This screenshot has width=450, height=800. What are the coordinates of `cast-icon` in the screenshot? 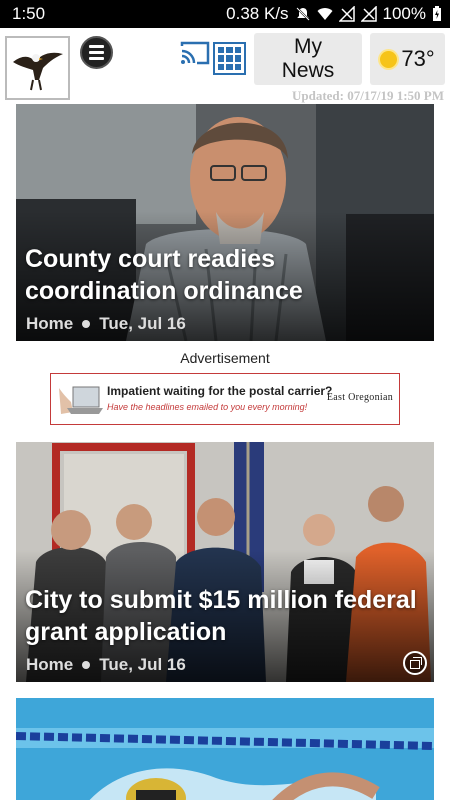 It's located at (195, 53).